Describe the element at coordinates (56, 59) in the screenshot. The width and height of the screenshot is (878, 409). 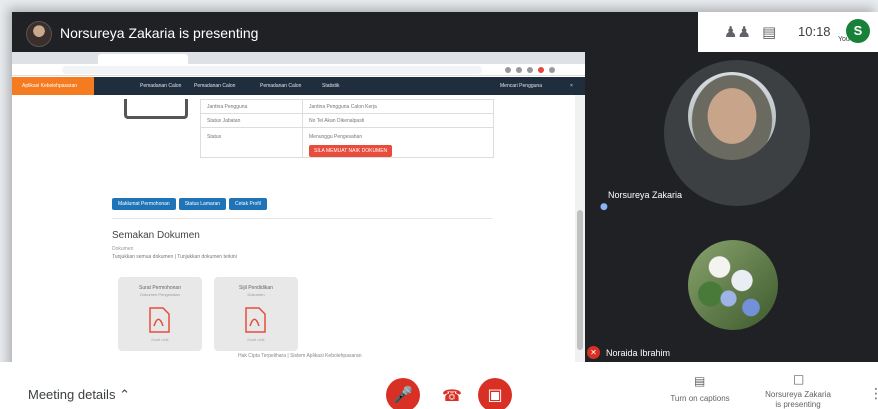
I see `browser-tab` at that location.